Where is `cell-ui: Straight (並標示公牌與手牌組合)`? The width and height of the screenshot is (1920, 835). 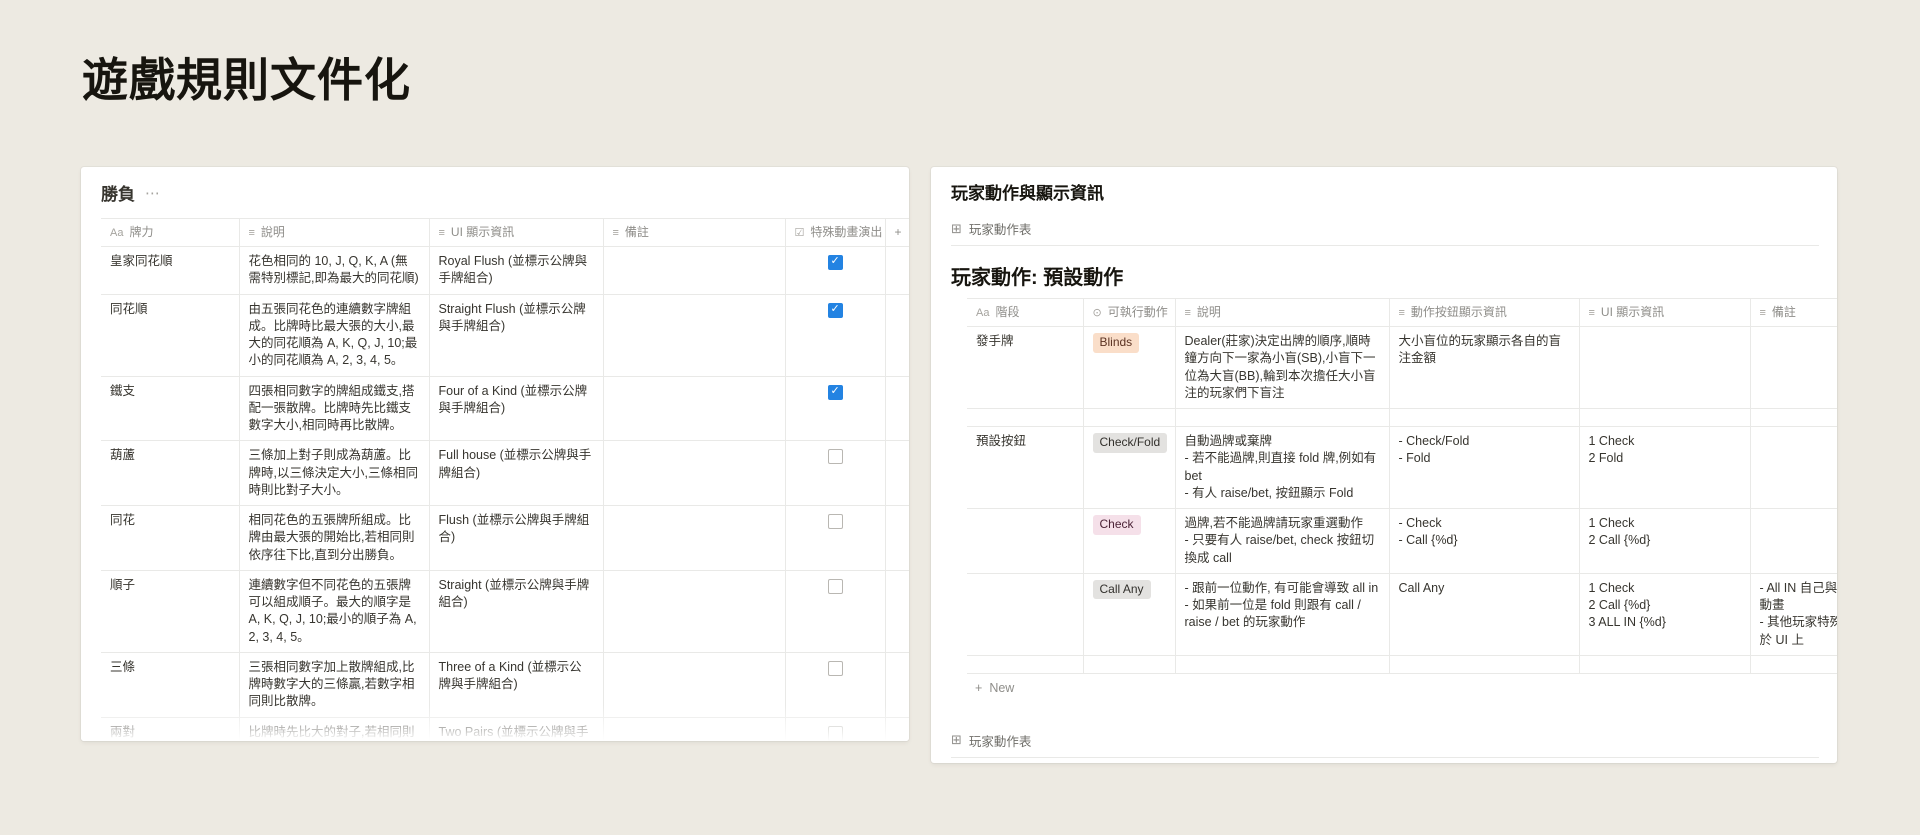 cell-ui: Straight (並標示公牌與手牌組合) is located at coordinates (516, 611).